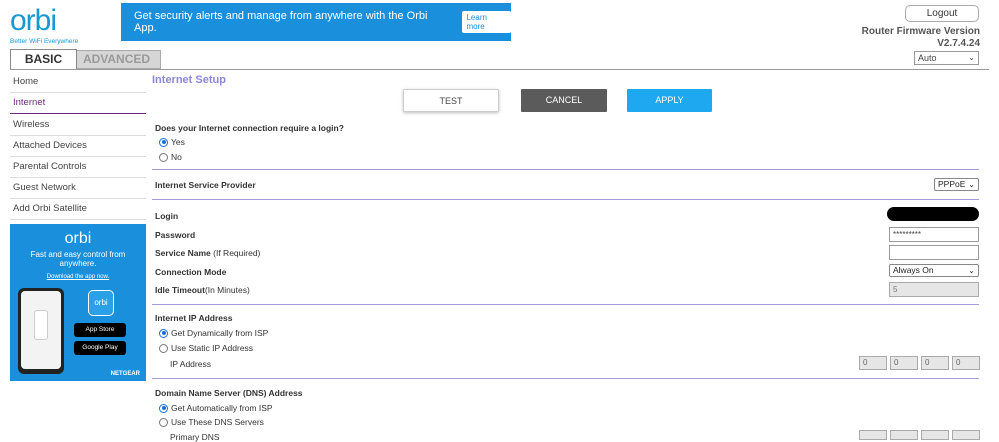 This screenshot has height=442, width=999. What do you see at coordinates (222, 408) in the screenshot?
I see `dns-auto-label: Get Automatically from ISP` at bounding box center [222, 408].